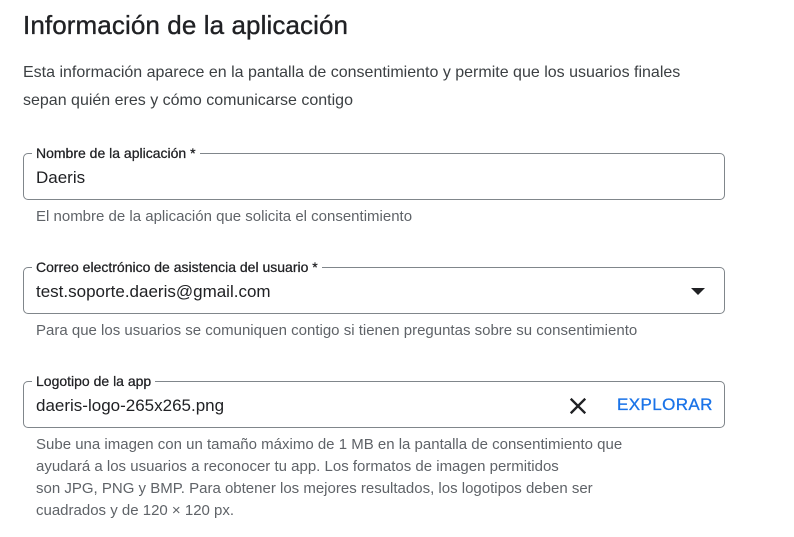 The width and height of the screenshot is (794, 537). I want to click on app-name-field: Nombre de la aplicación * Daeris, so click(374, 172).